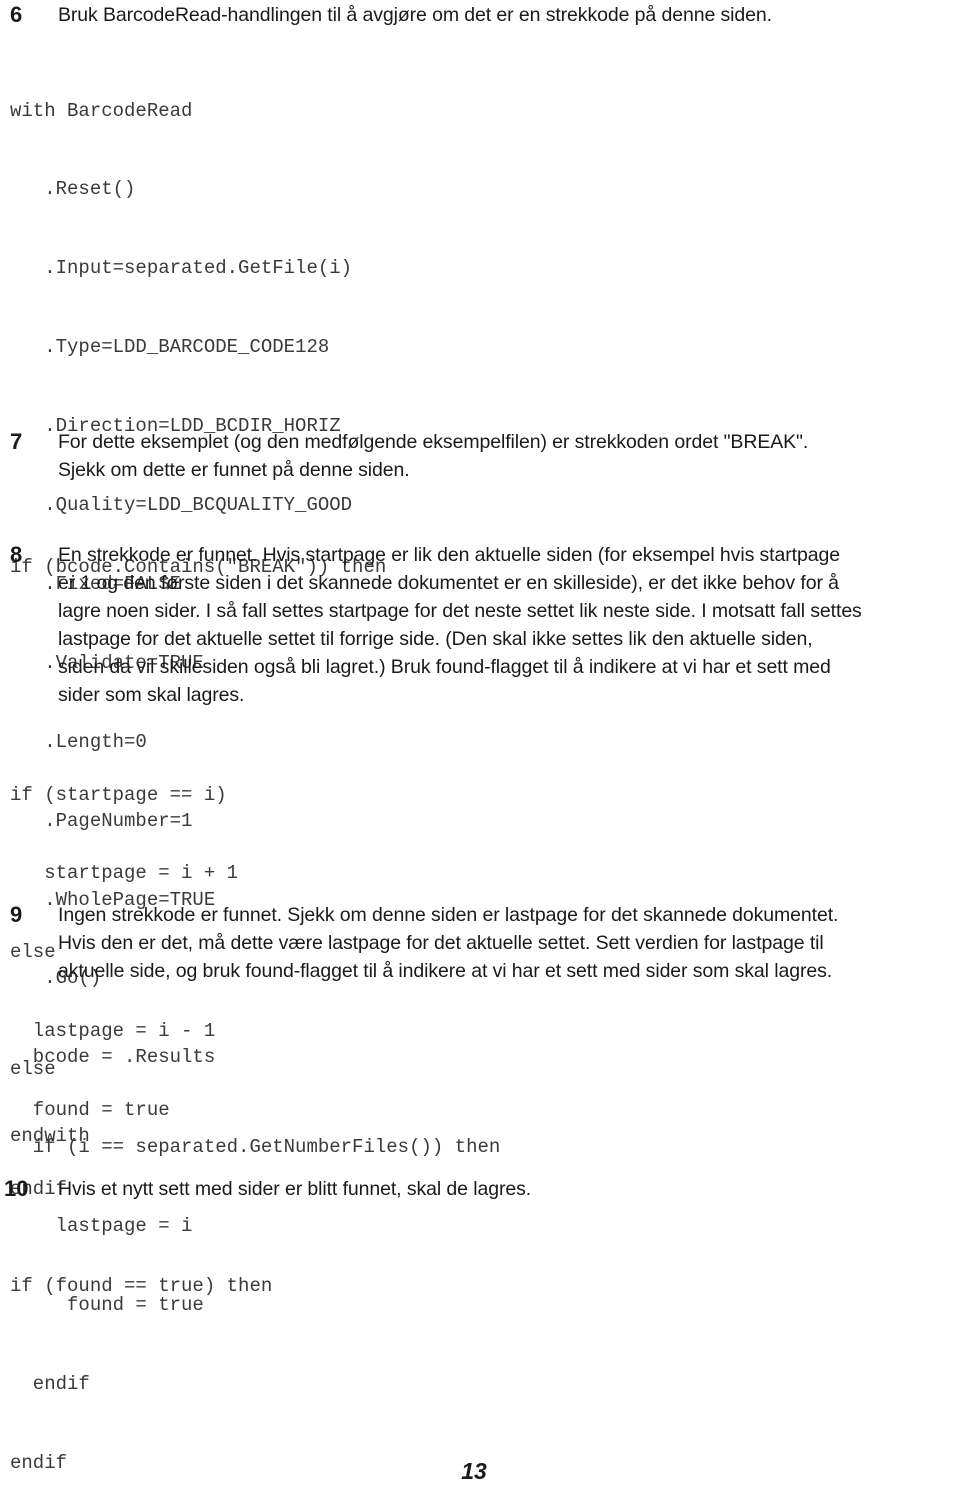 The image size is (960, 1503). Describe the element at coordinates (16, 14) in the screenshot. I see `step-number: 6` at that location.